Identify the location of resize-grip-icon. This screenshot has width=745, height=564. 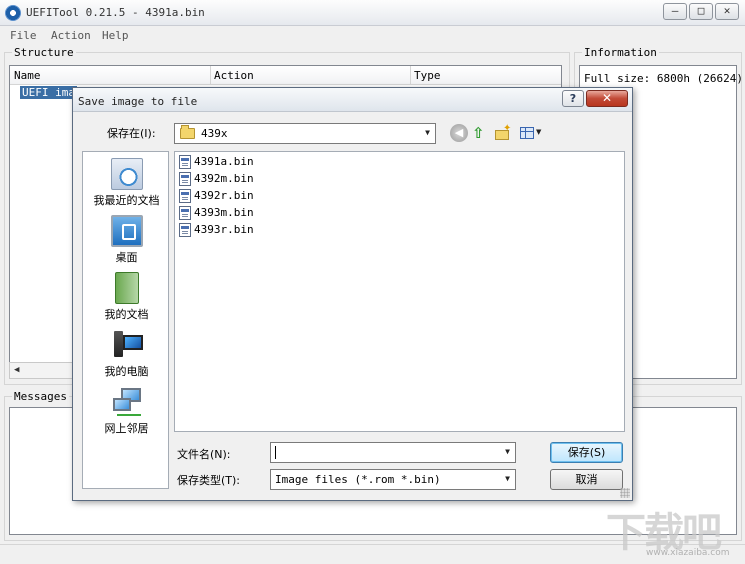
(625, 493).